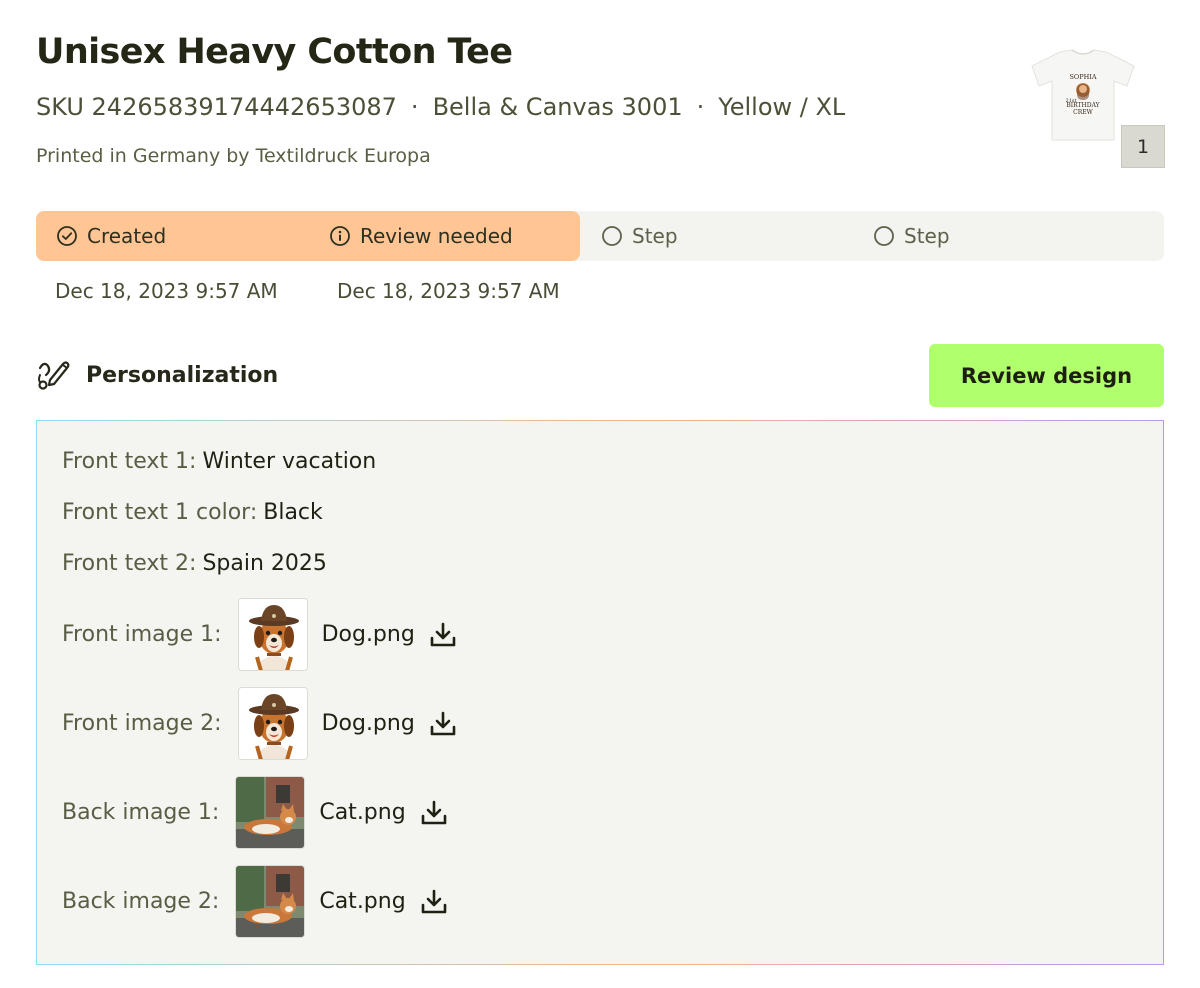 The height and width of the screenshot is (988, 1200). I want to click on personalization-header: Personalization, so click(157, 375).